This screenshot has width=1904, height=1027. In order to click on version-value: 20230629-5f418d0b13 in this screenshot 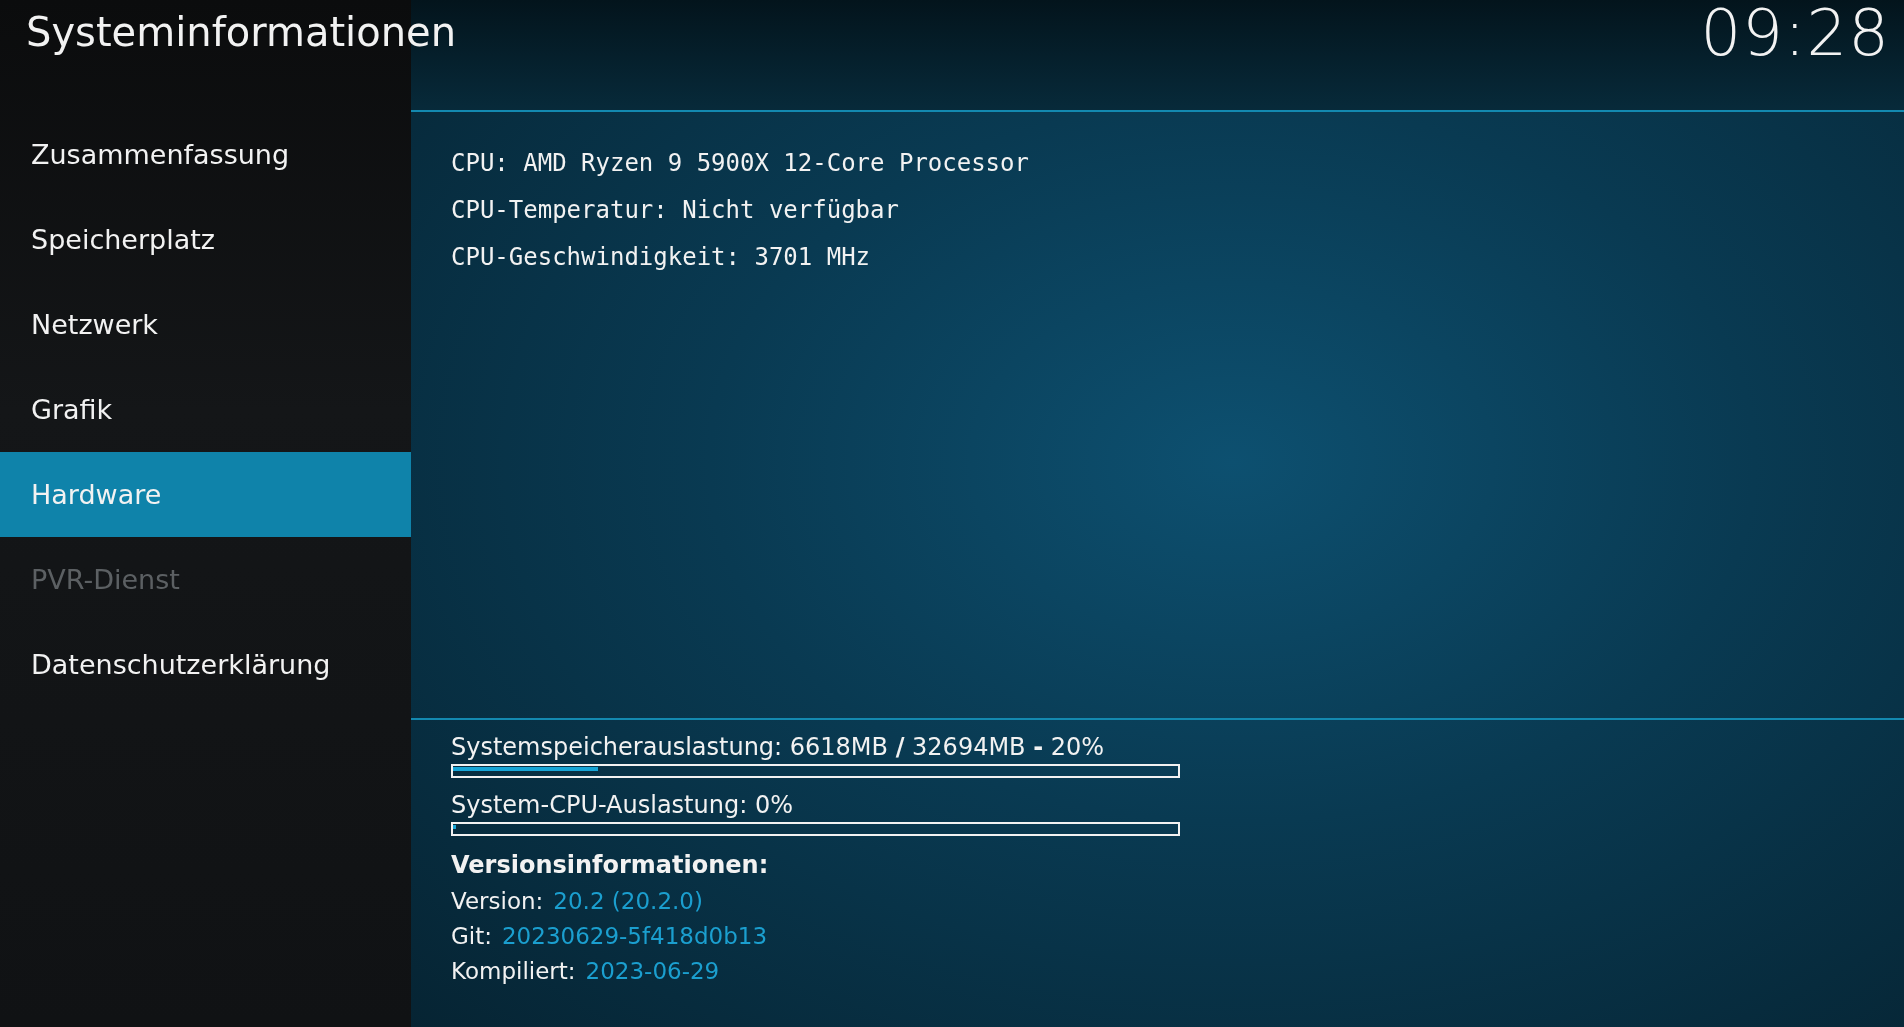, I will do `click(635, 936)`.